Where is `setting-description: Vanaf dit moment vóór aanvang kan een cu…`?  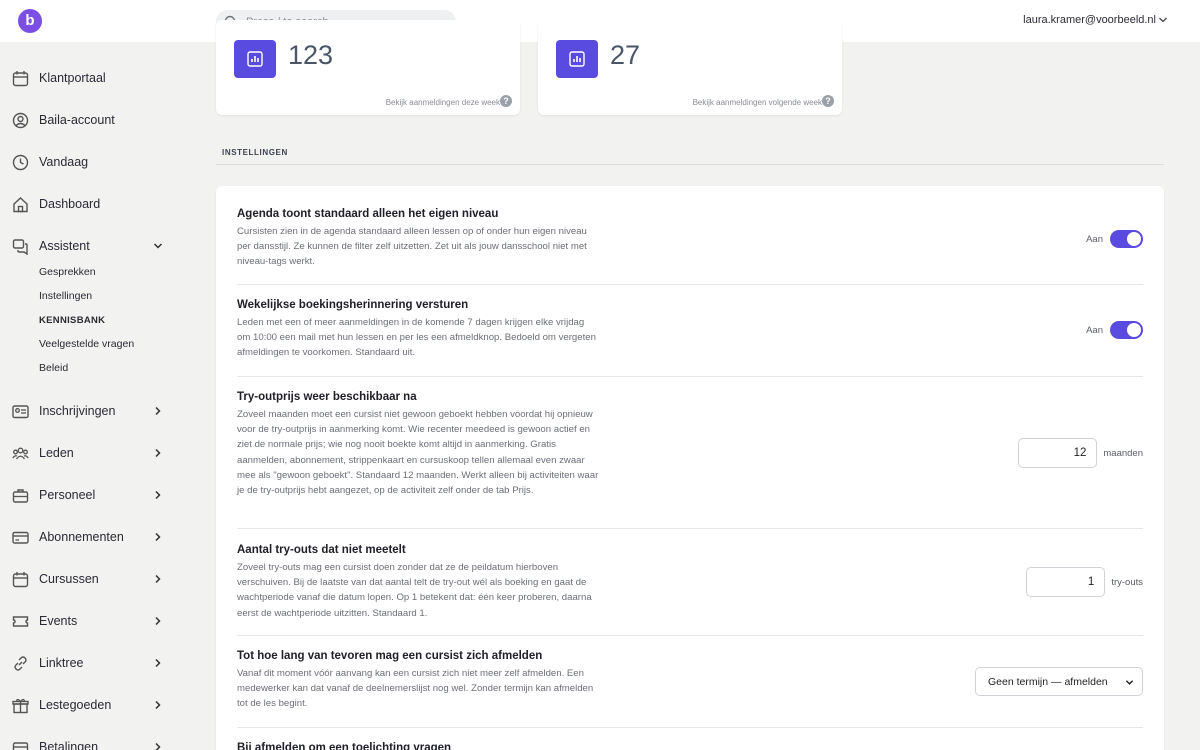
setting-description: Vanaf dit moment vóór aanvang kan een cu… is located at coordinates (415, 689).